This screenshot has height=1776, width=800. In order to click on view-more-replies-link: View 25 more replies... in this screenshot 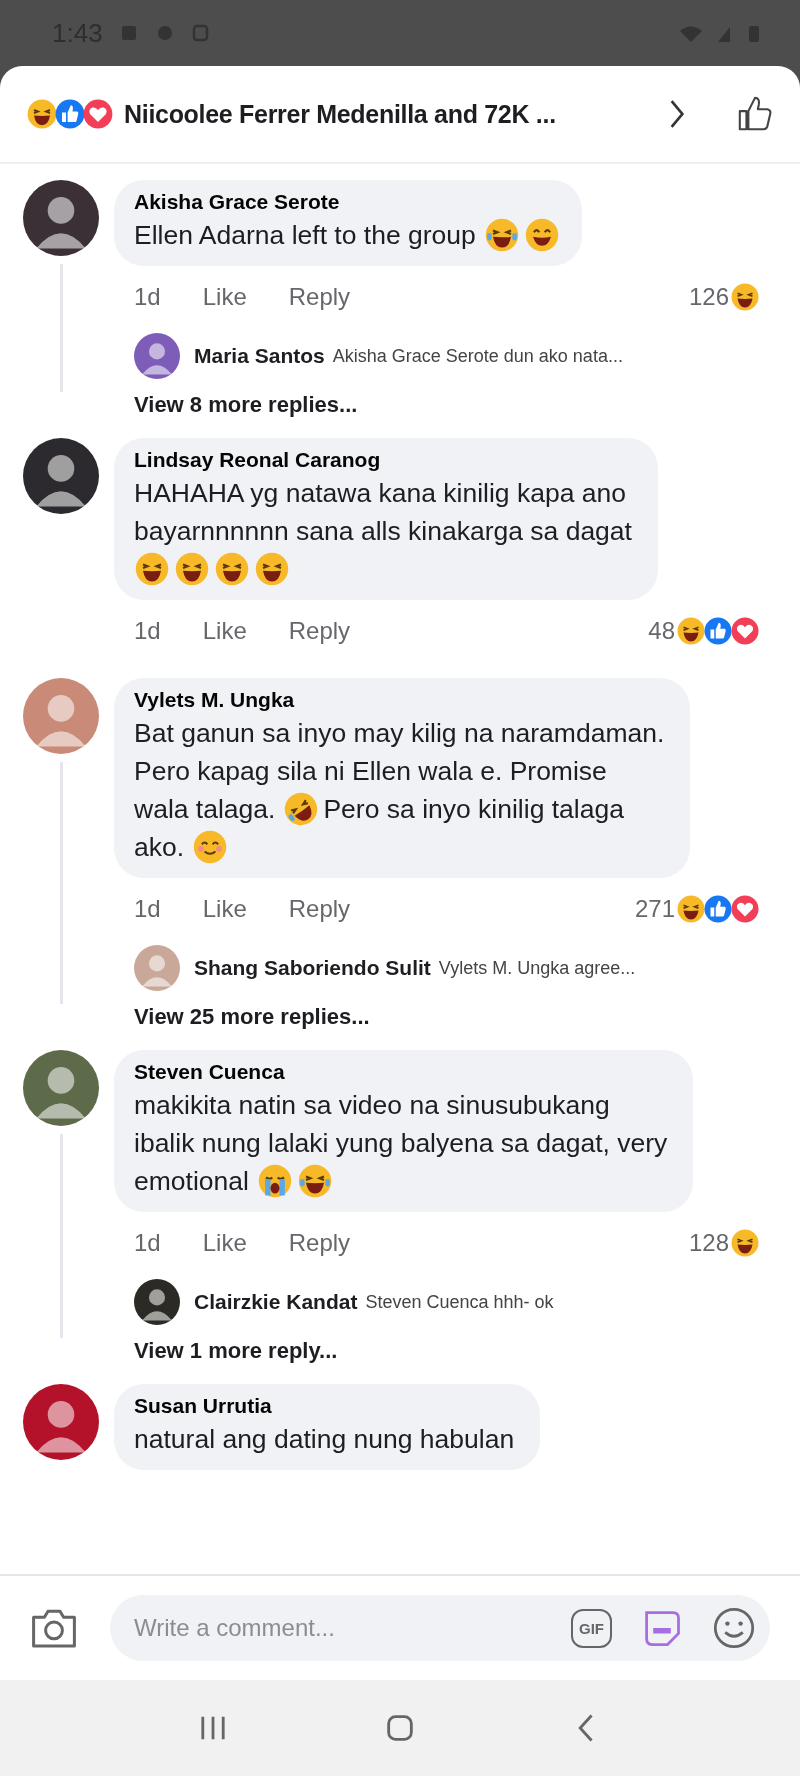, I will do `click(437, 1015)`.